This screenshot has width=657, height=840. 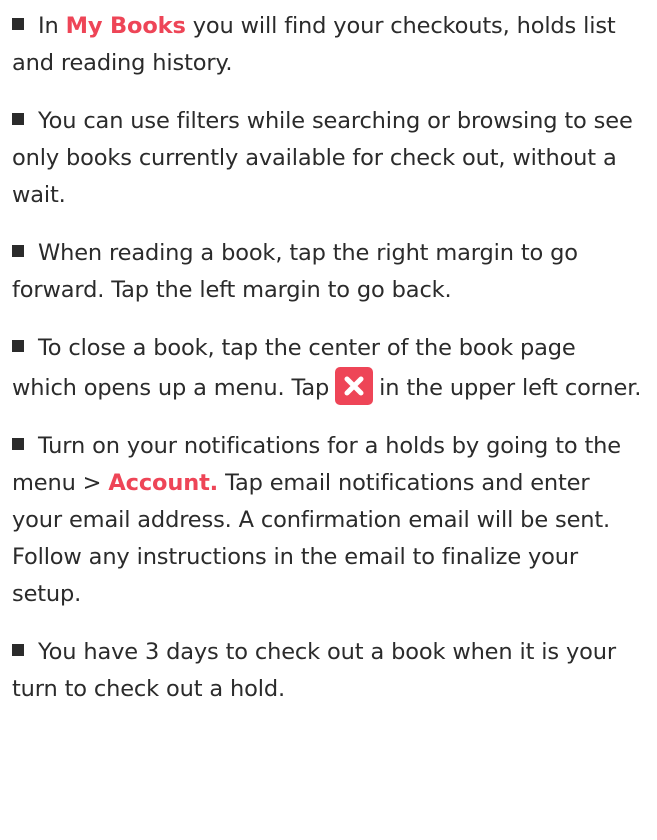 What do you see at coordinates (126, 26) in the screenshot?
I see `my-books-link: My Books` at bounding box center [126, 26].